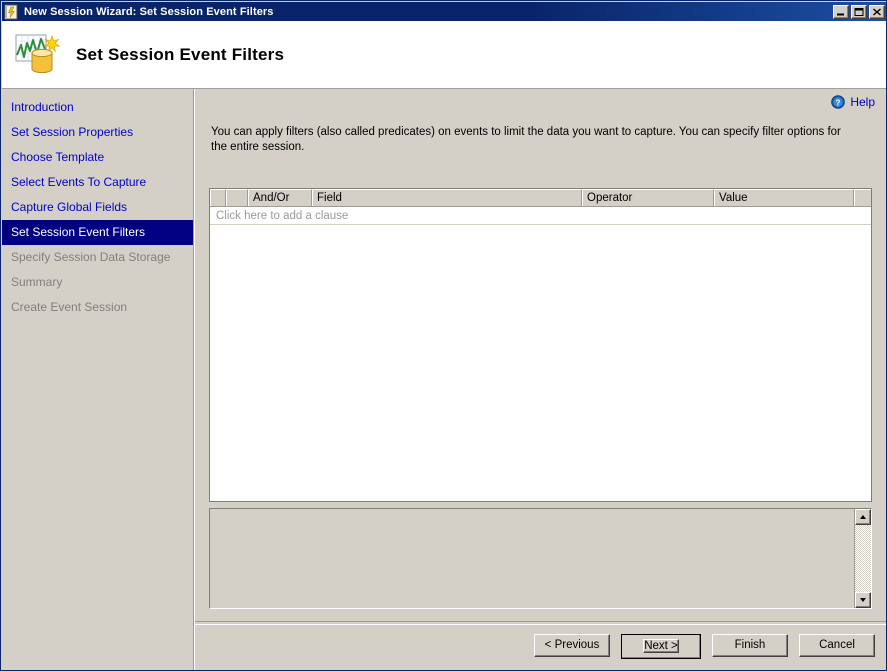 Image resolution: width=887 pixels, height=671 pixels. I want to click on grid-column-selector, so click(218, 197).